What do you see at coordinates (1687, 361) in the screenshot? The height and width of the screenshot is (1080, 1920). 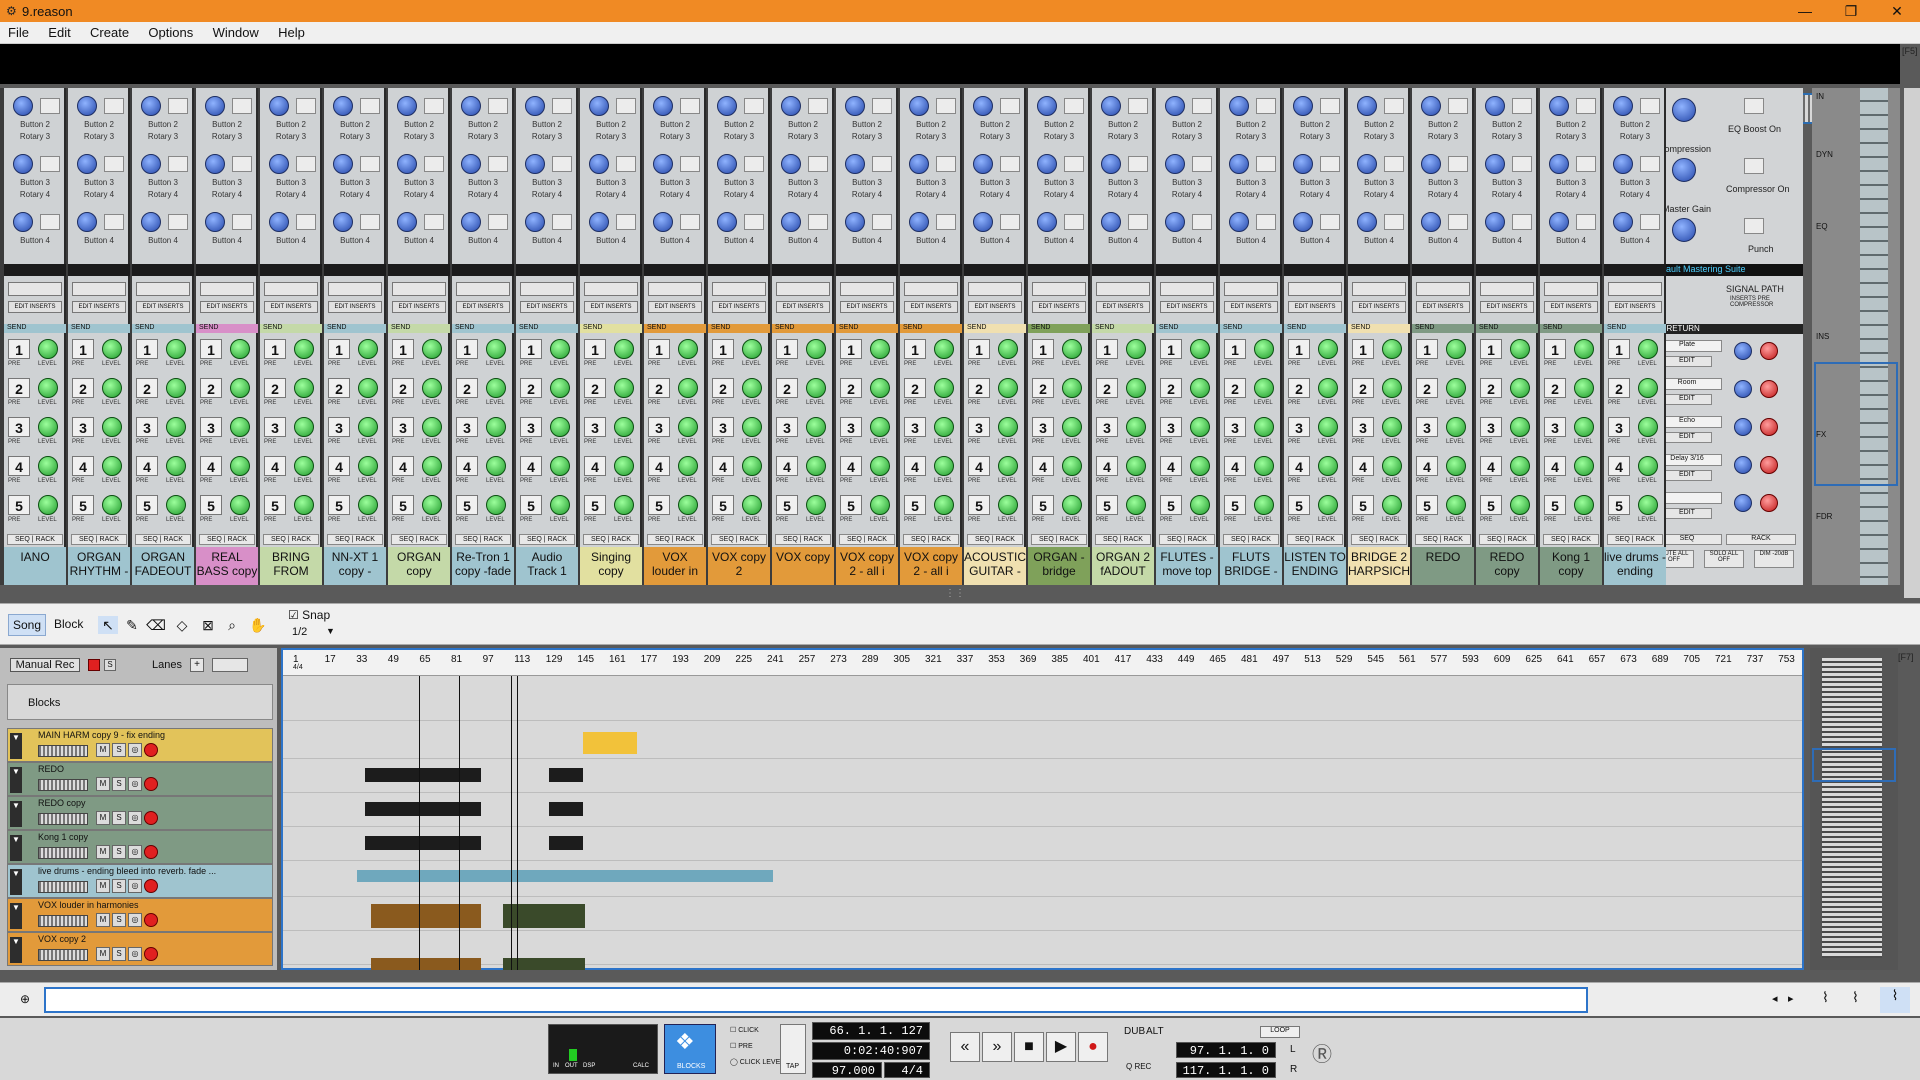 I see `fx-edit-button: EDIT` at bounding box center [1687, 361].